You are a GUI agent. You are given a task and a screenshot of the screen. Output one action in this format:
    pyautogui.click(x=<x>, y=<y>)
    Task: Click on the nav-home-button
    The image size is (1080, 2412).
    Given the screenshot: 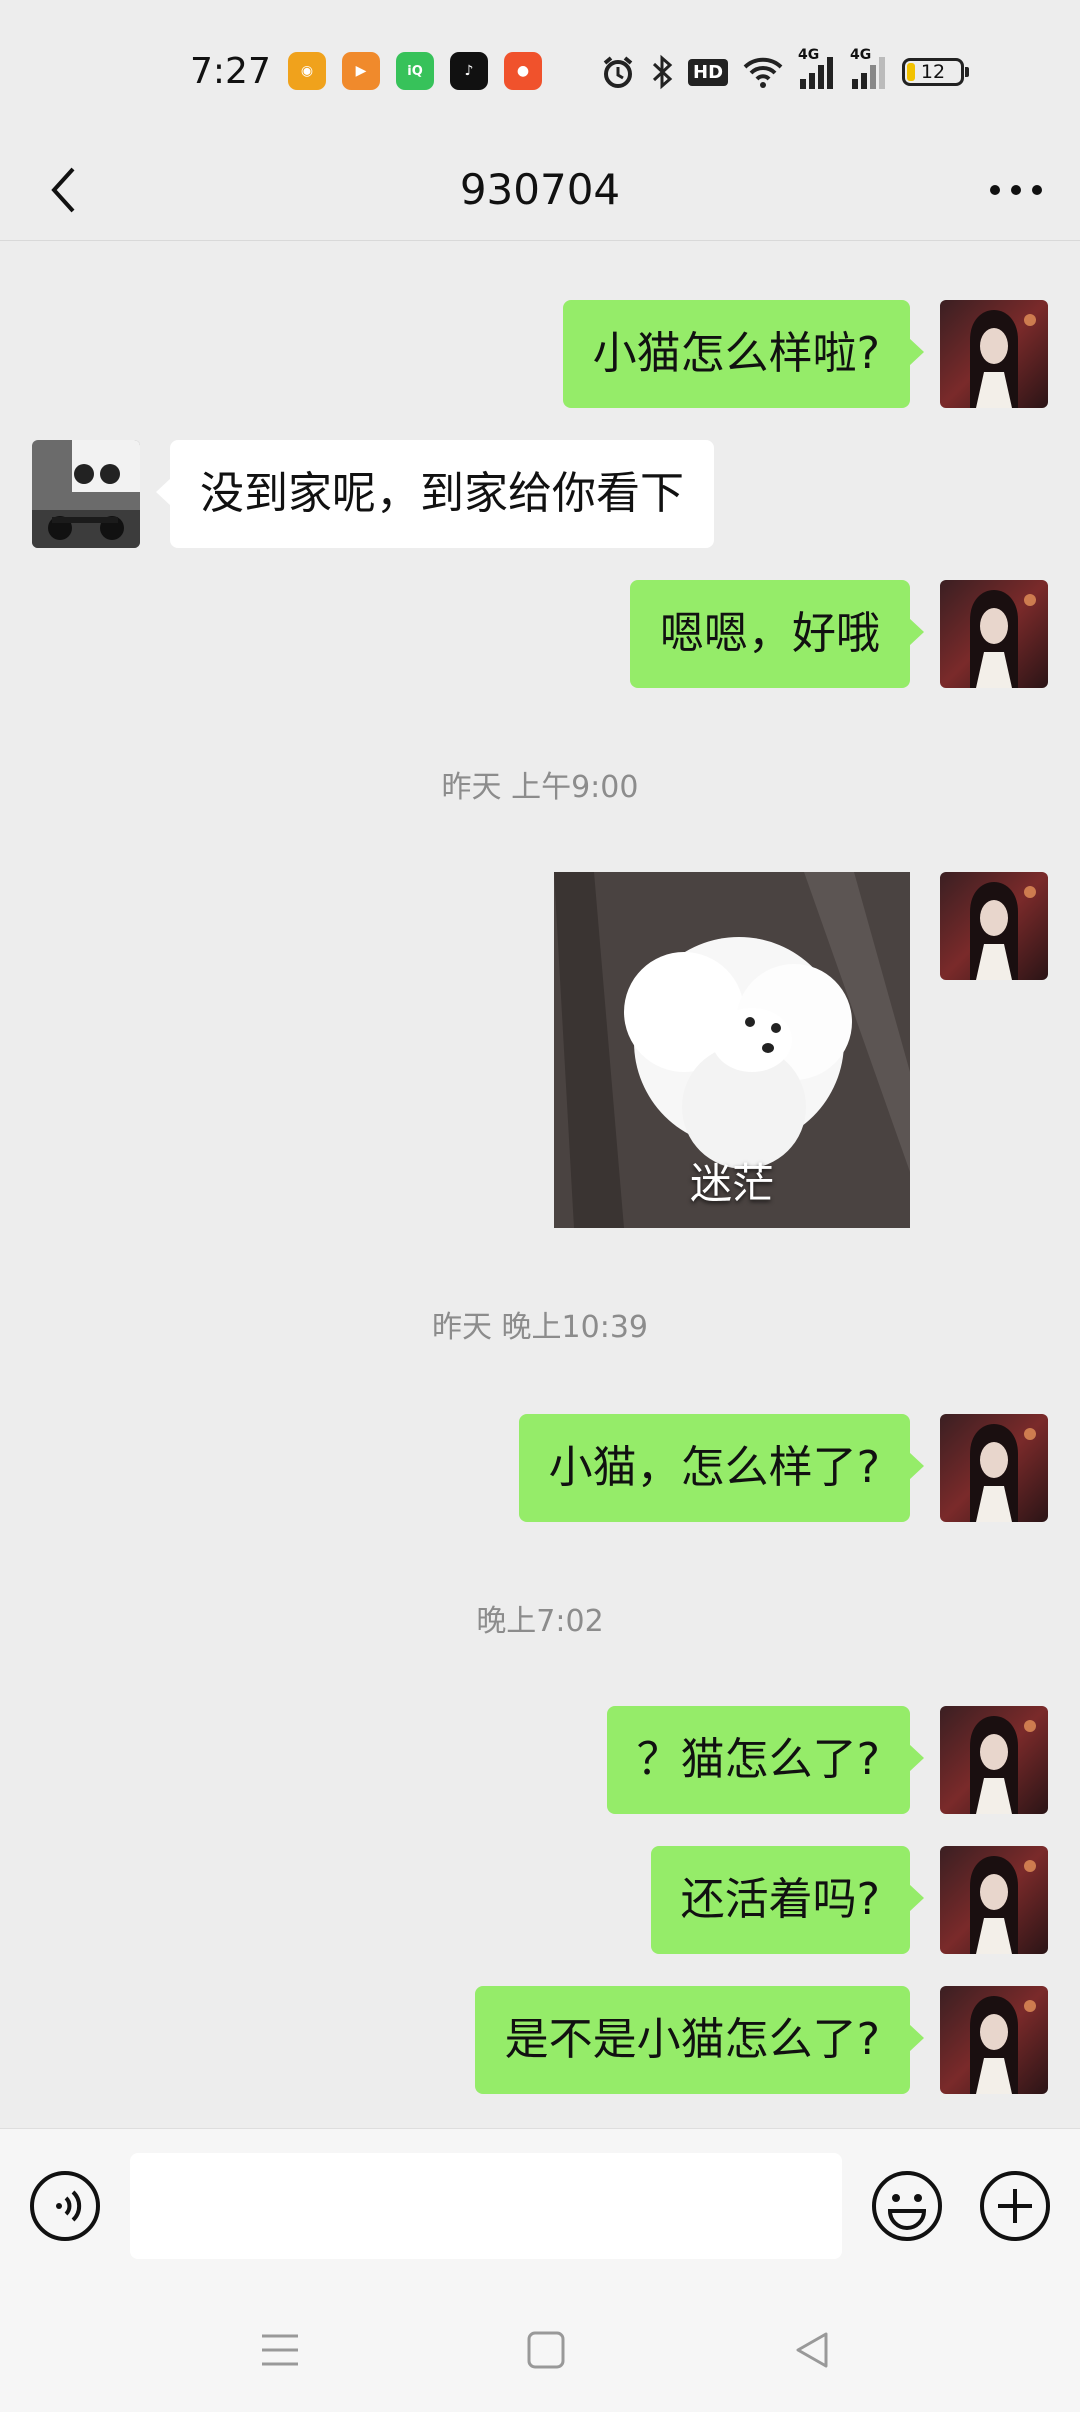 What is the action you would take?
    pyautogui.click(x=546, y=2350)
    